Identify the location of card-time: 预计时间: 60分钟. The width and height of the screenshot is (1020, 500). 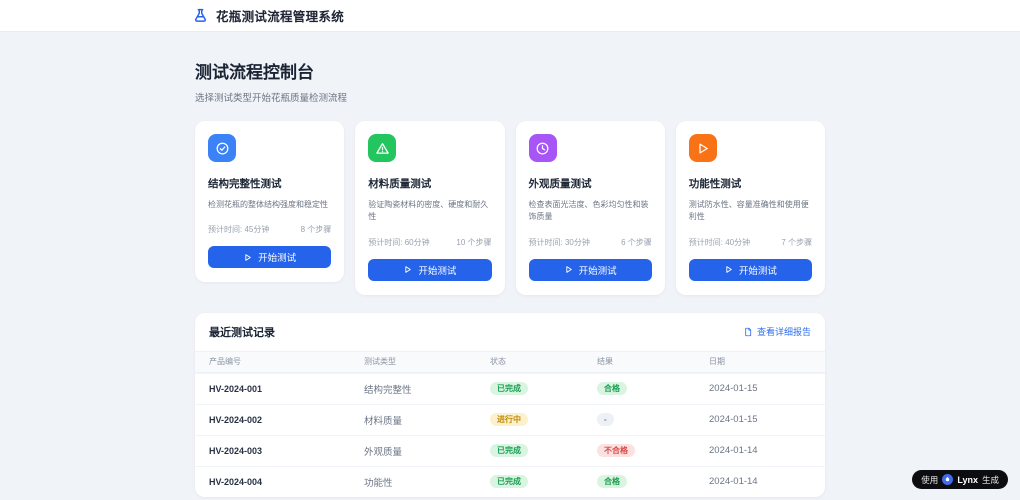
(399, 242).